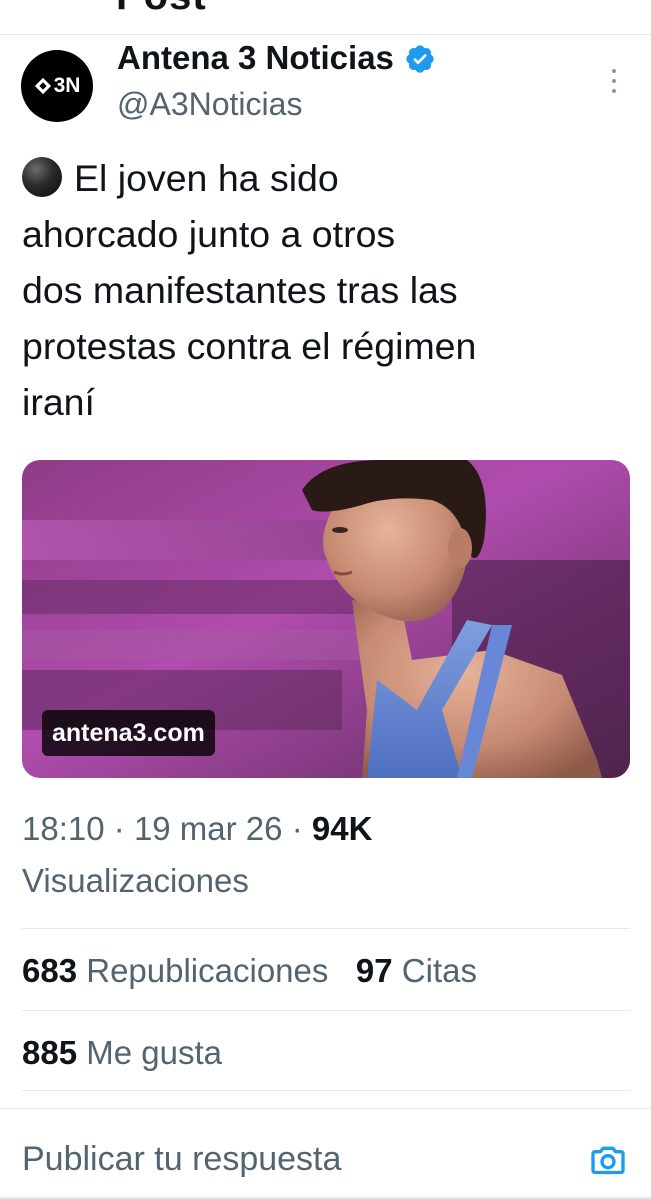 This screenshot has height=1199, width=651. Describe the element at coordinates (614, 81) in the screenshot. I see `more-options-icon` at that location.